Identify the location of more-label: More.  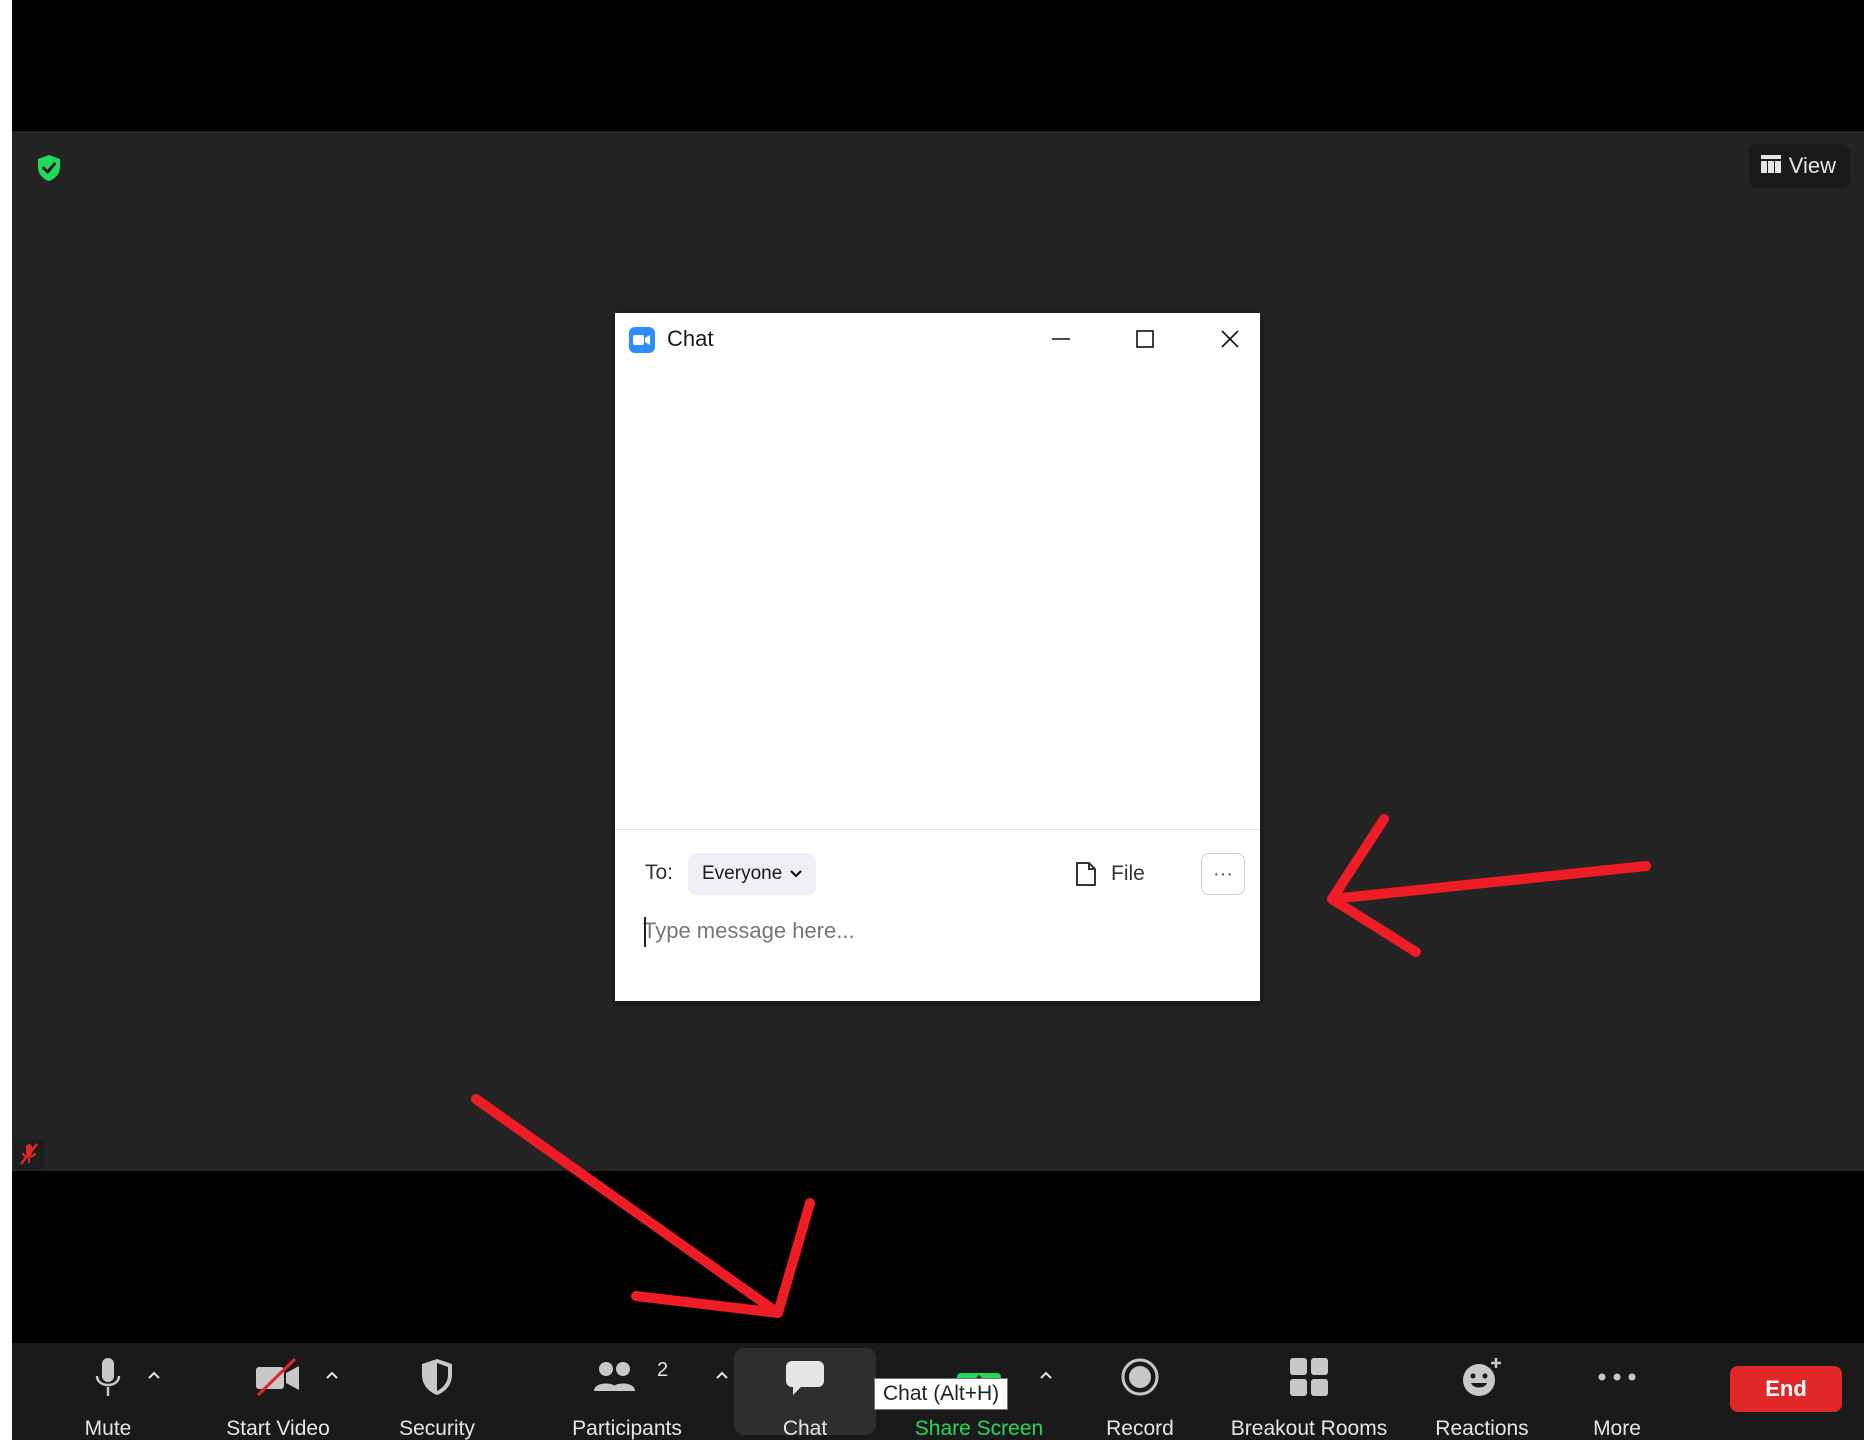
(1617, 1428).